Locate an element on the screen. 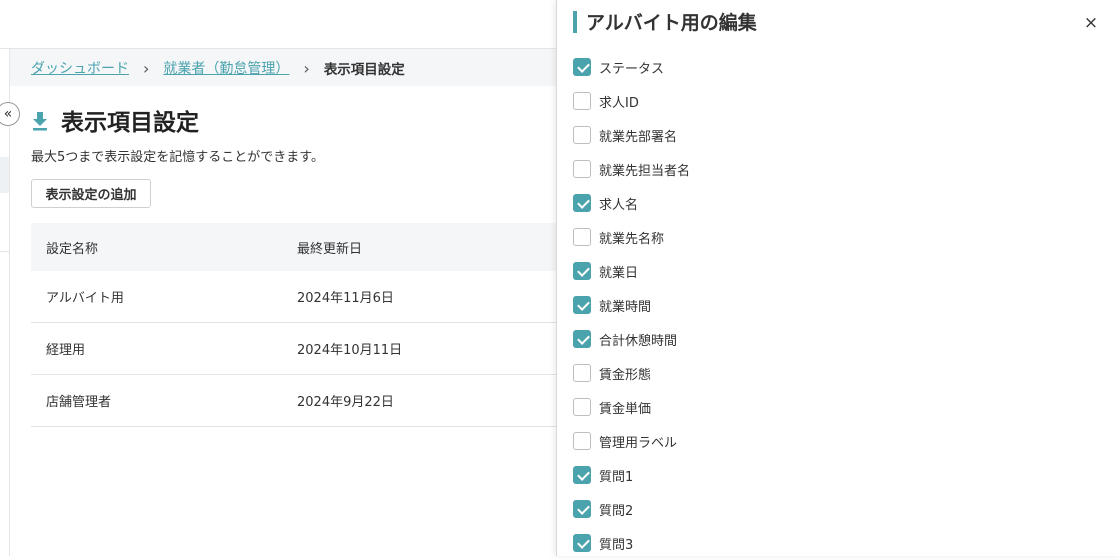 This screenshot has width=1120, height=560. checkbox-item: 合計休憩時間 is located at coordinates (631, 339).